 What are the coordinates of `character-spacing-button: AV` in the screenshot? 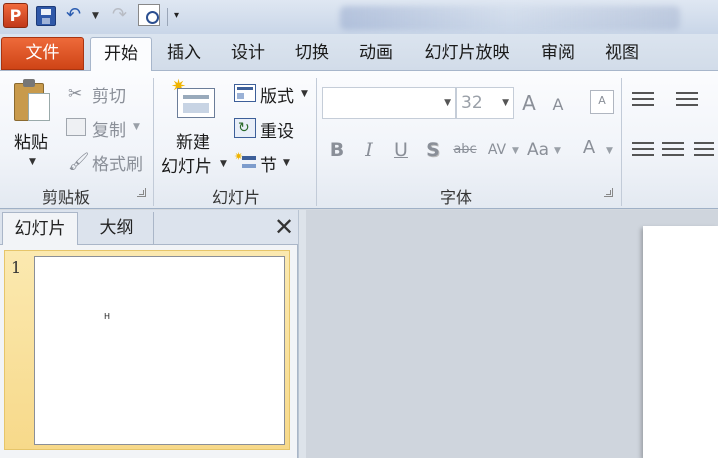 It's located at (497, 150).